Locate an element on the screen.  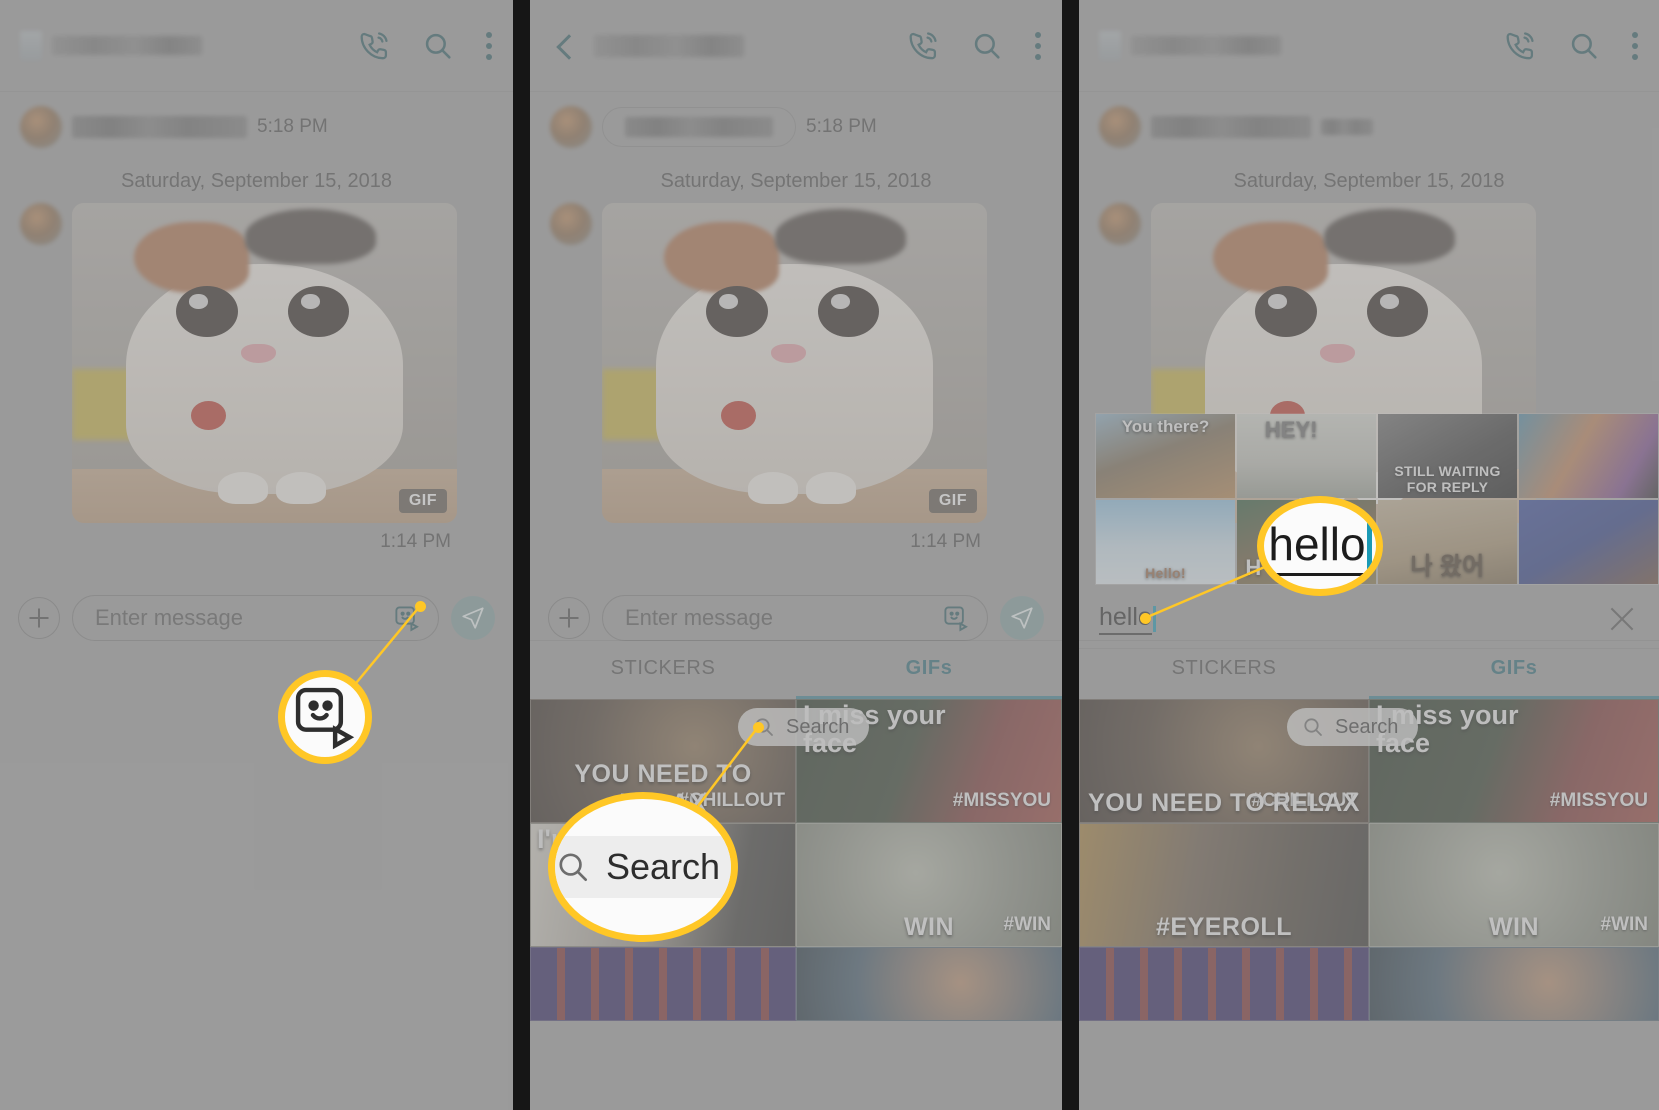
gif-search-value-zoomed: hello is located at coordinates (1317, 546).